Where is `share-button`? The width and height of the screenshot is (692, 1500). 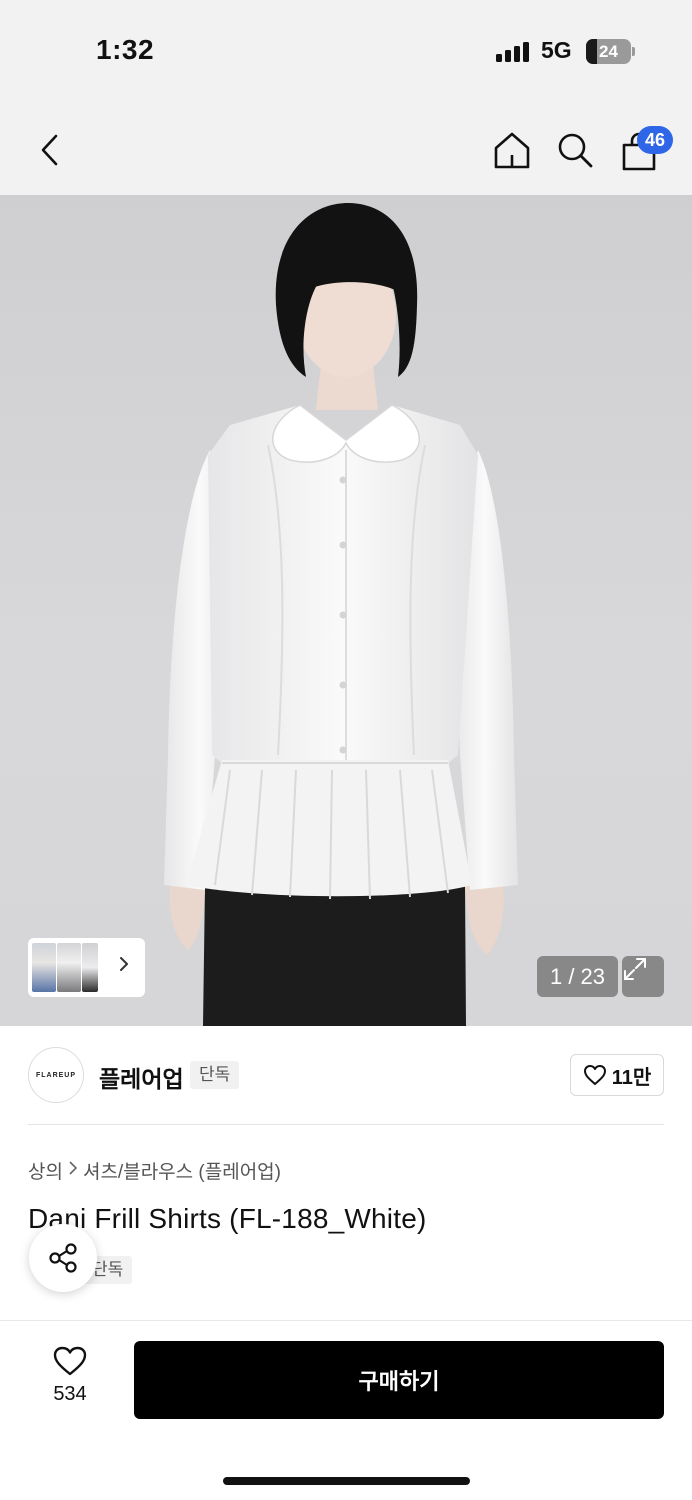
share-button is located at coordinates (63, 1258).